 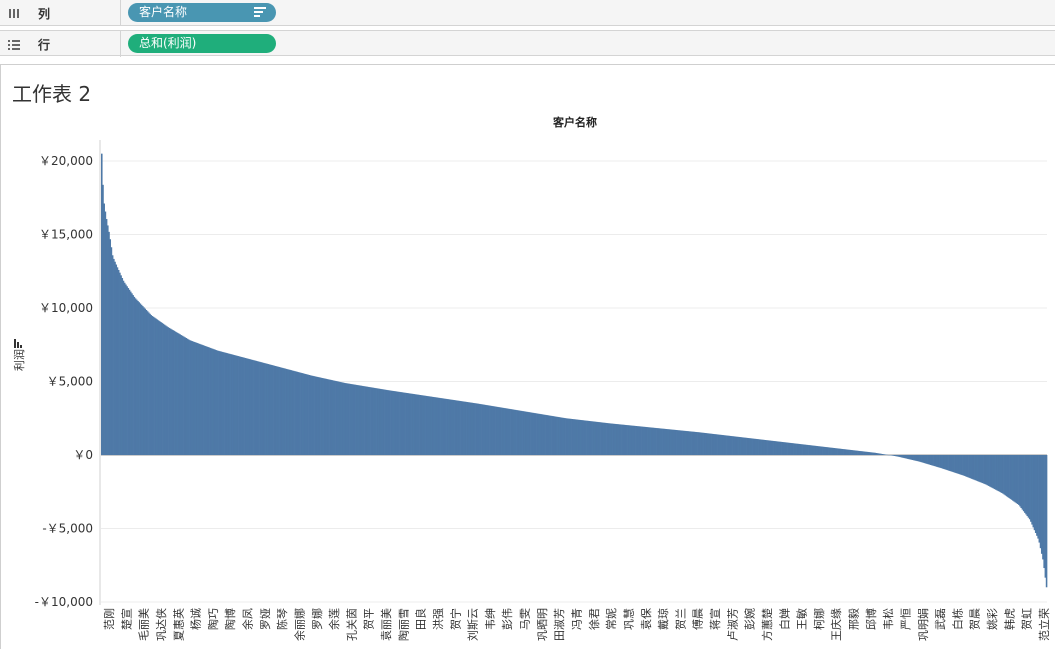 What do you see at coordinates (178, 624) in the screenshot?
I see `x-tick-label: 夏惠英` at bounding box center [178, 624].